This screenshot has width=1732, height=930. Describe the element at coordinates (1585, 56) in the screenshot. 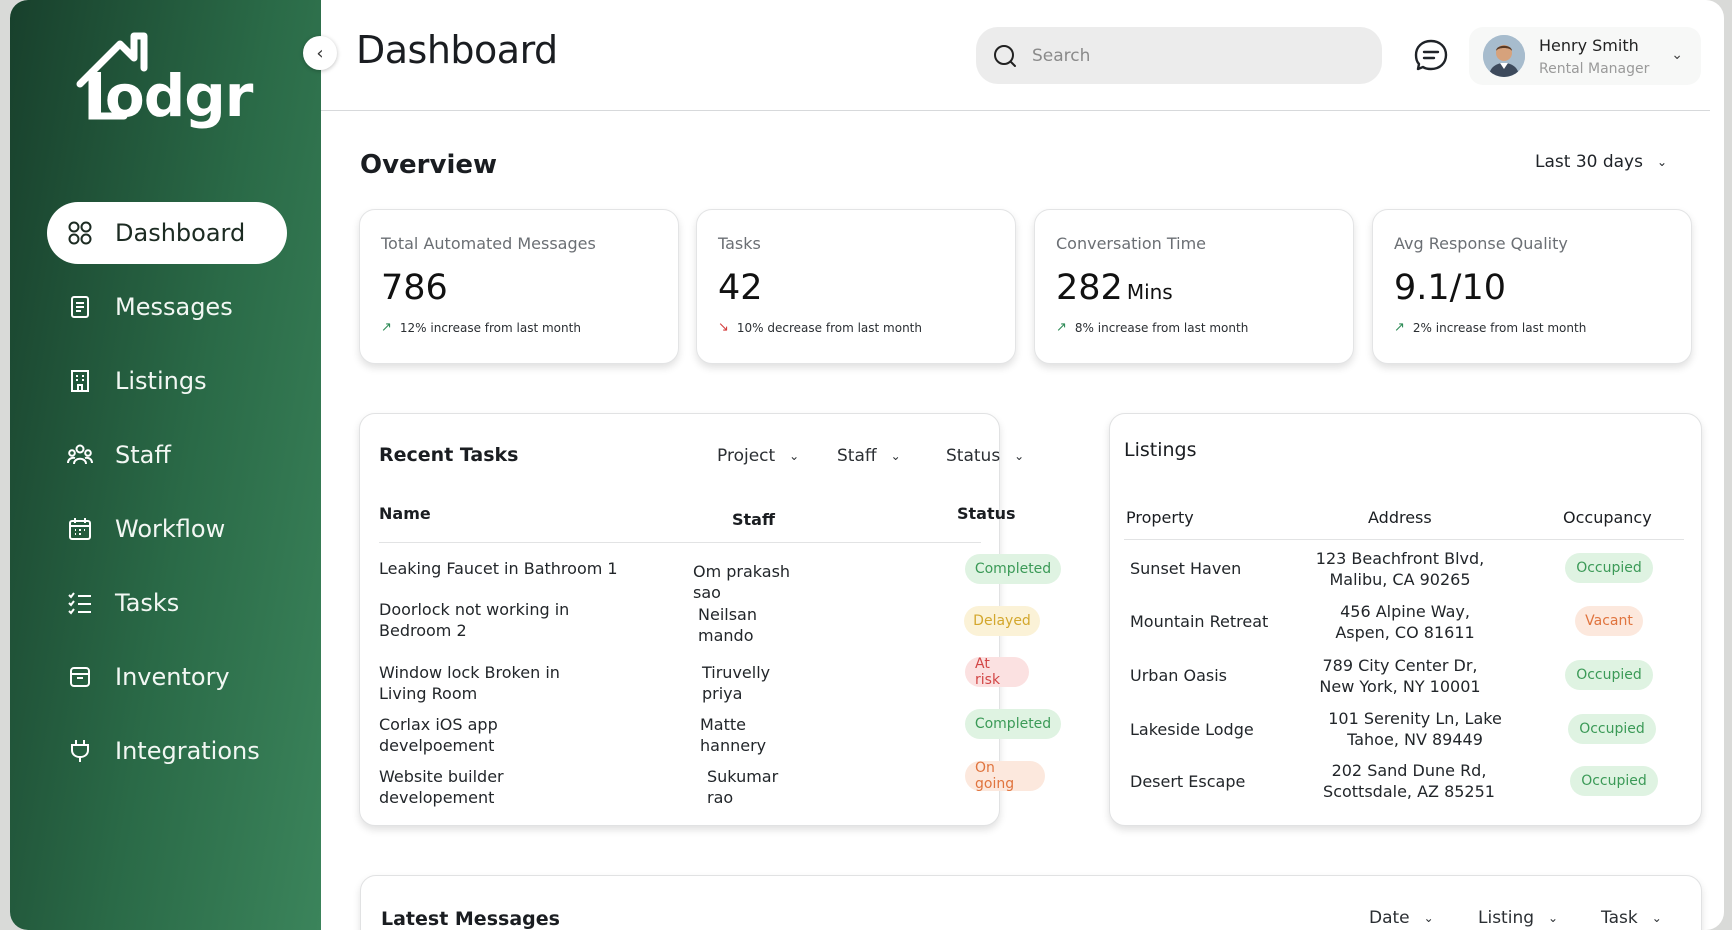

I see `user-profile-menu: Henry Smith Rental Manager ⌄` at that location.